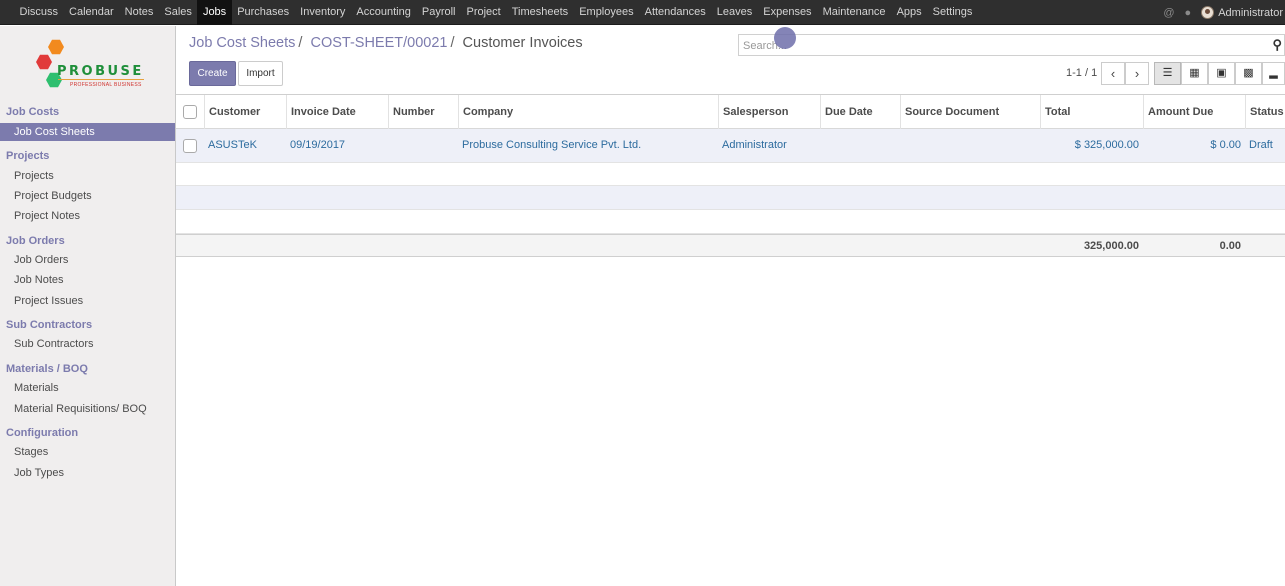 The width and height of the screenshot is (1285, 586). Describe the element at coordinates (952, 12) in the screenshot. I see `menu-settings: Settings` at that location.